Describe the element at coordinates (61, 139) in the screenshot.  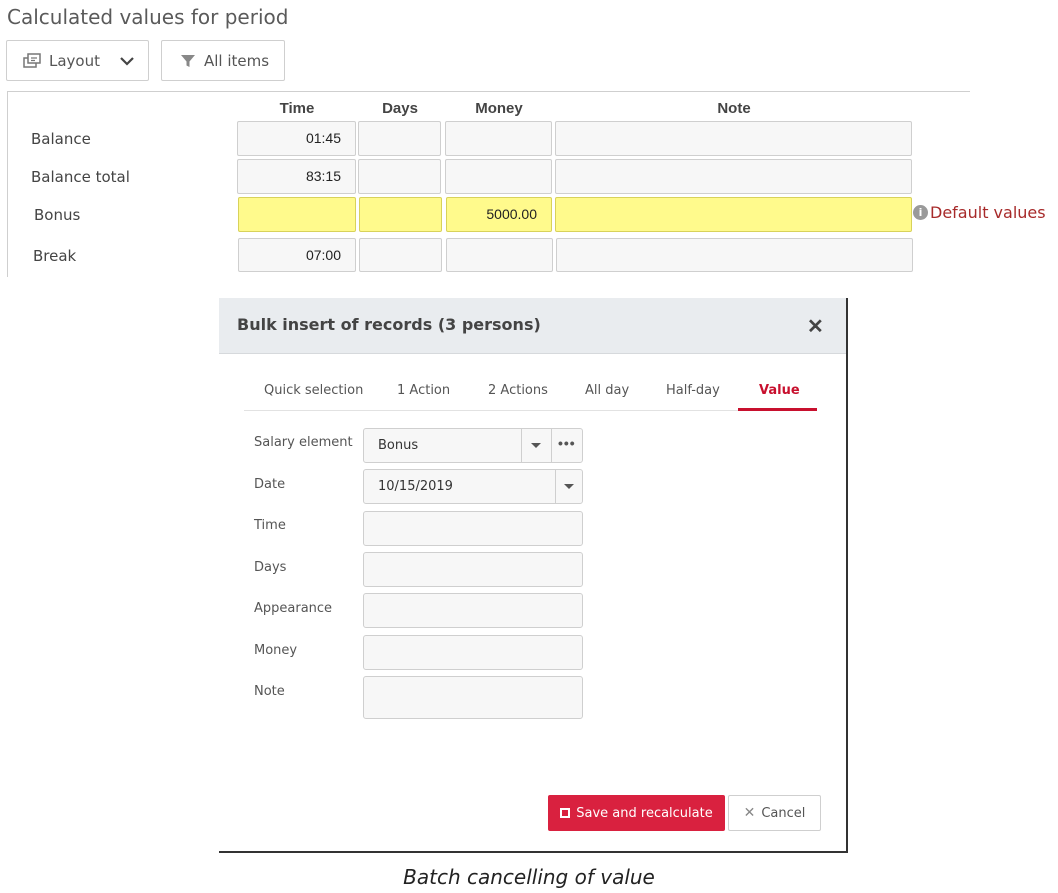
I see `row-label-balance: Balance` at that location.